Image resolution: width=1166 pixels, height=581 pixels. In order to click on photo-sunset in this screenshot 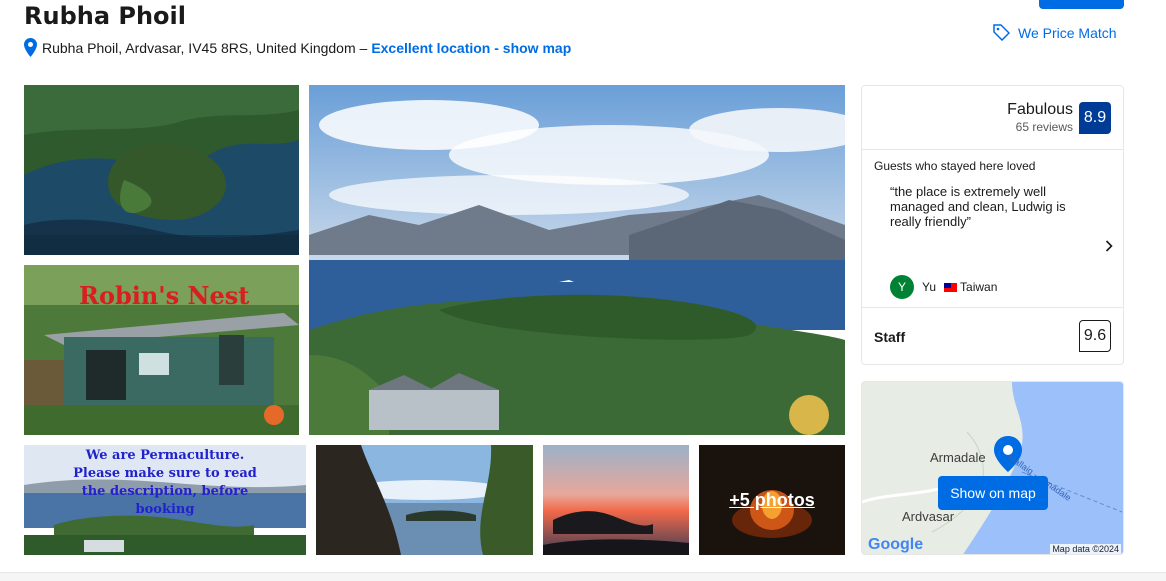, I will do `click(616, 500)`.